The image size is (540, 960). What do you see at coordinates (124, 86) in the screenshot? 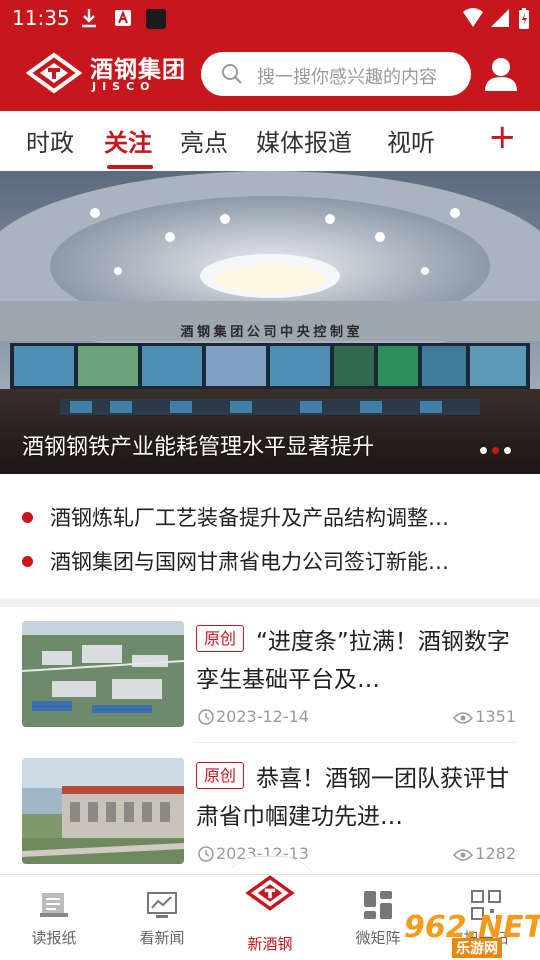
I see `brand-name-en: JISCO` at bounding box center [124, 86].